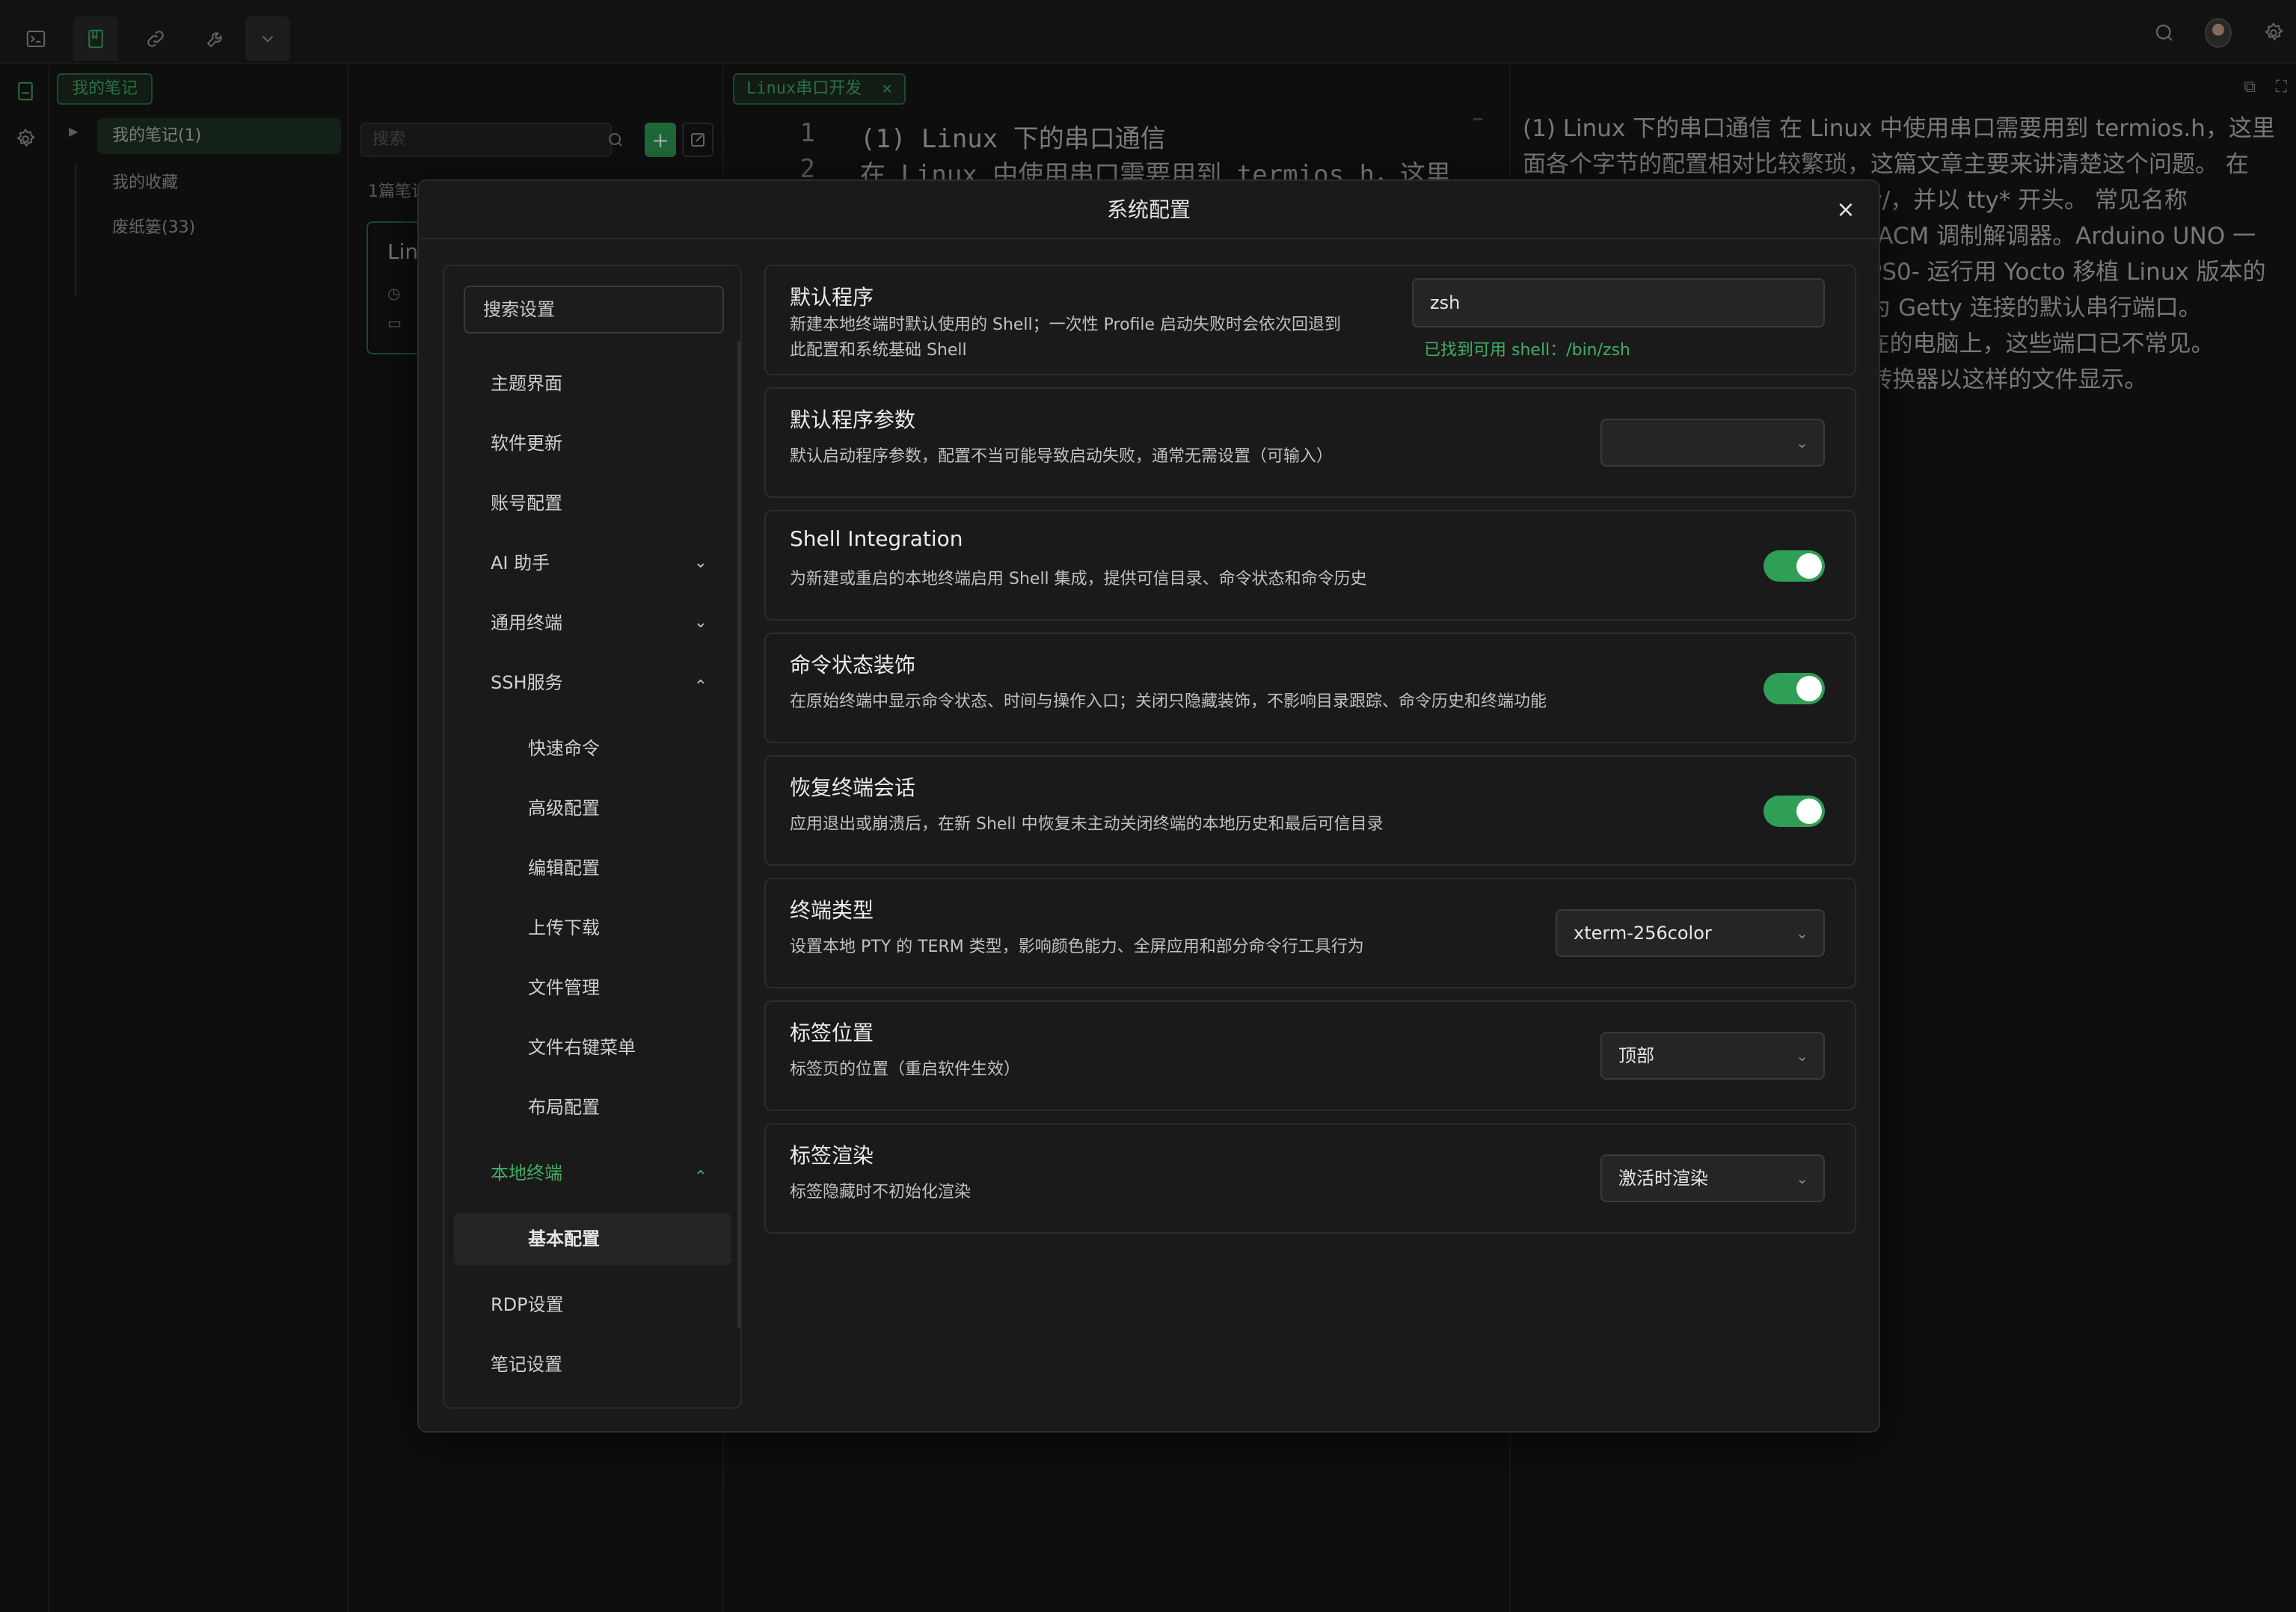 Image resolution: width=2296 pixels, height=1612 pixels. I want to click on nav-label: 快速命令, so click(564, 748).